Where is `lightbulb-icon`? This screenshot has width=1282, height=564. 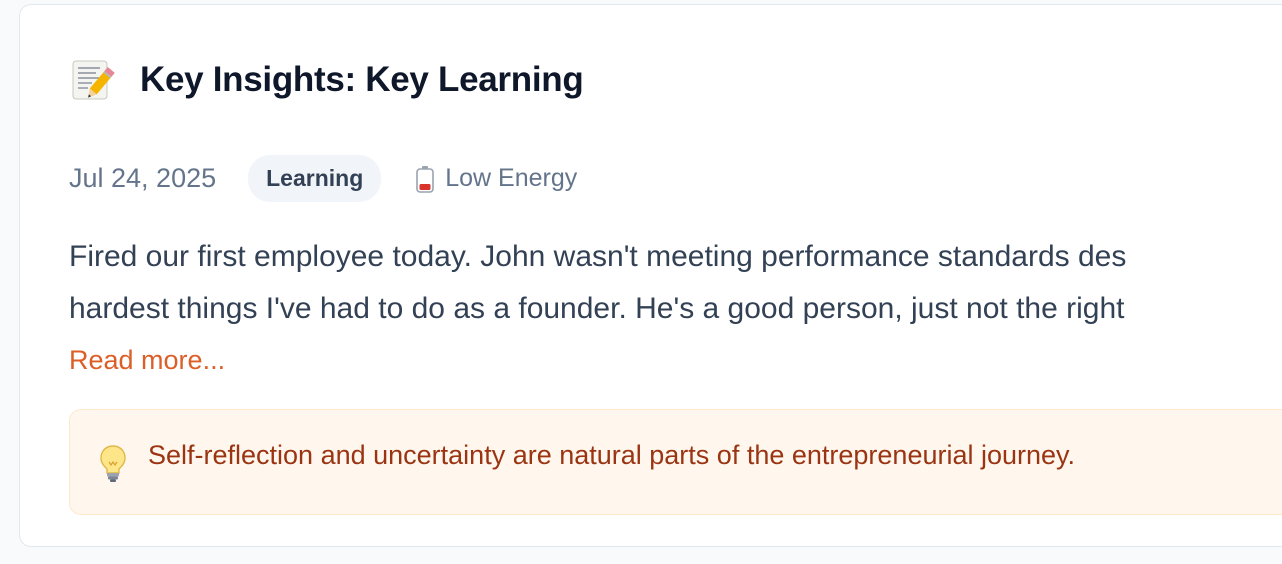
lightbulb-icon is located at coordinates (113, 464).